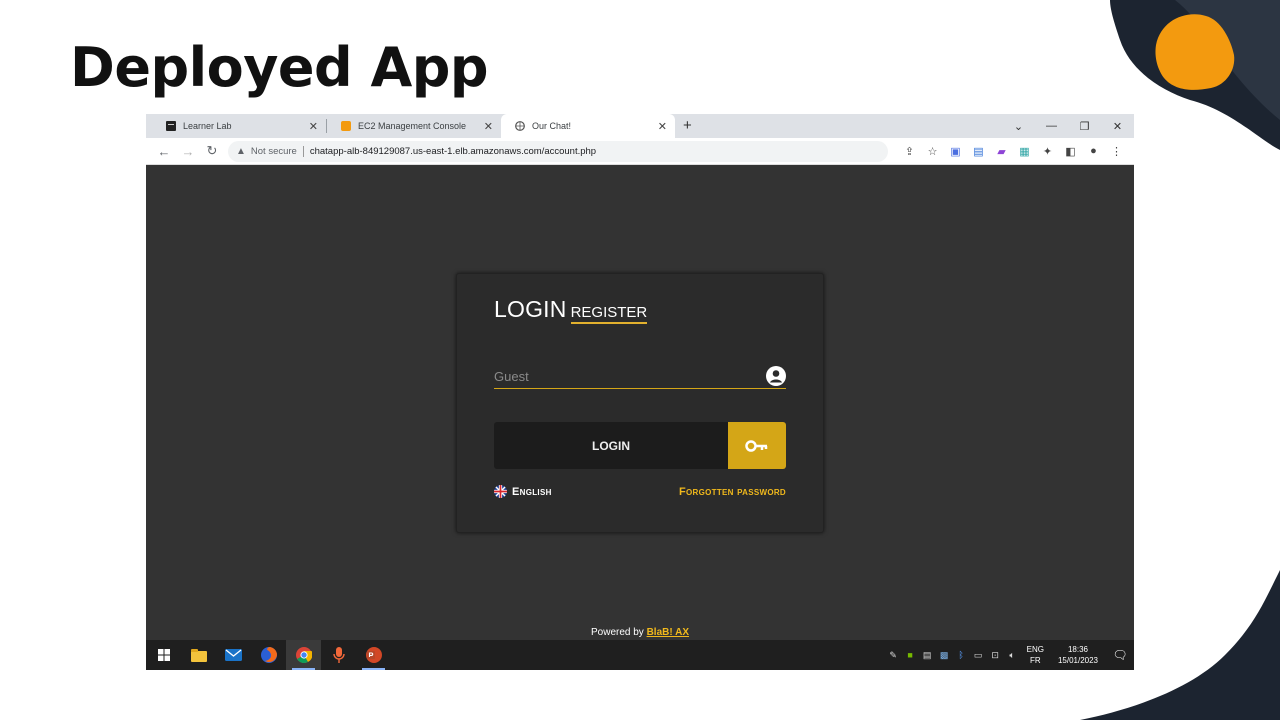 Image resolution: width=1280 pixels, height=720 pixels. Describe the element at coordinates (630, 376) in the screenshot. I see `username-input` at that location.